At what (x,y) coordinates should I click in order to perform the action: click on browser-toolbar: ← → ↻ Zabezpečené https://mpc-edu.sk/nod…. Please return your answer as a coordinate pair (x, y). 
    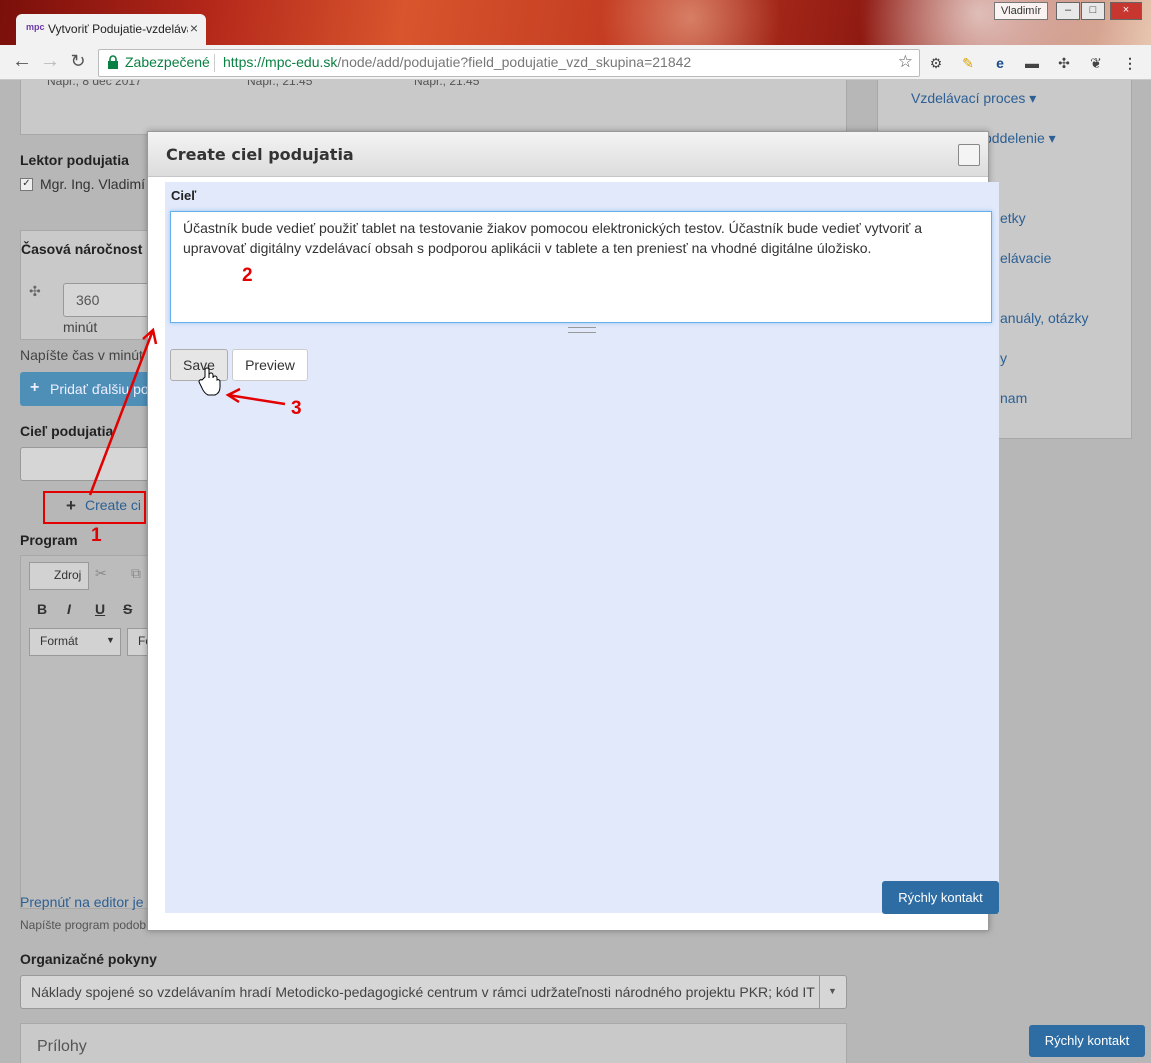
    Looking at the image, I should click on (575, 62).